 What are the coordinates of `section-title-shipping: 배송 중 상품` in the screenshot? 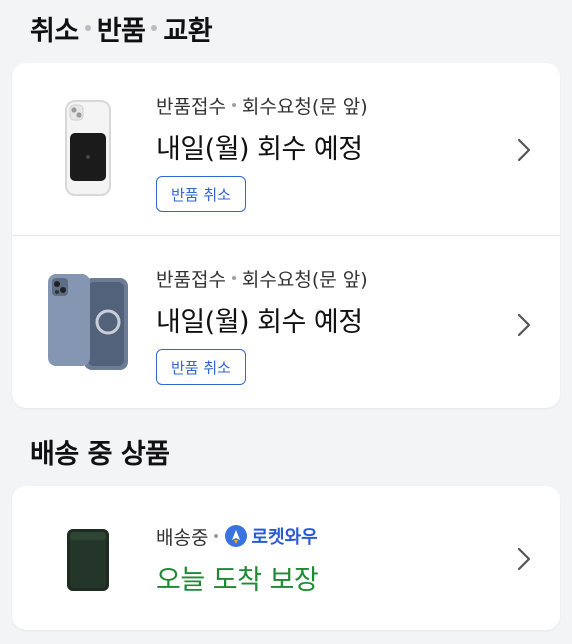 It's located at (100, 454).